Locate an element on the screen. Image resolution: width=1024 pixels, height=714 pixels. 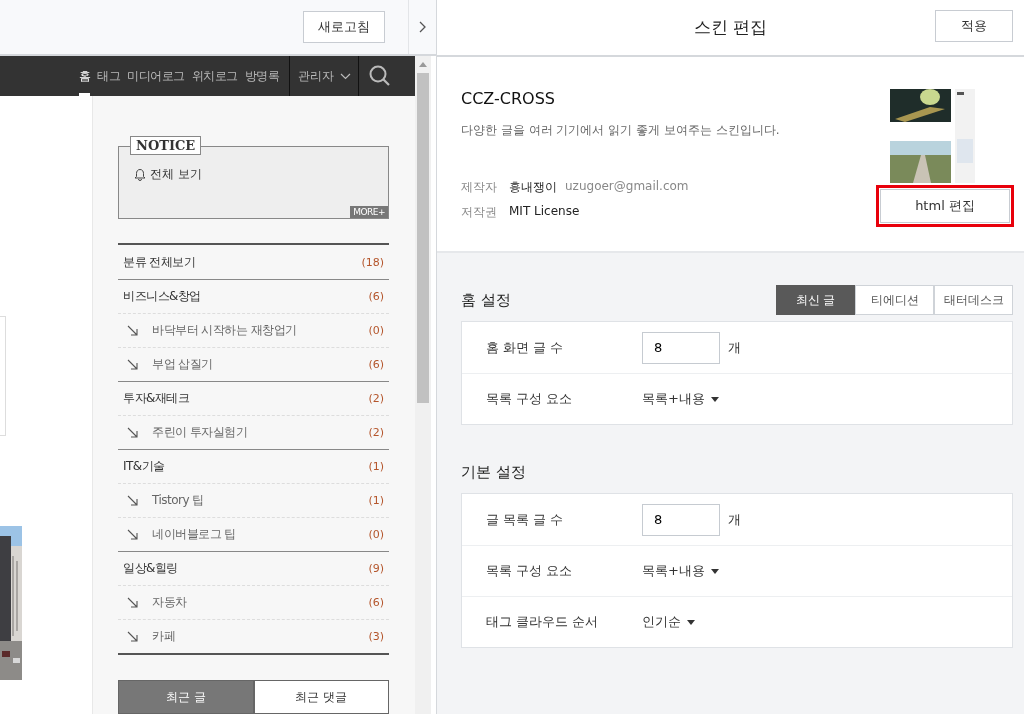
category-name: 분류 전체보기 is located at coordinates (160, 262).